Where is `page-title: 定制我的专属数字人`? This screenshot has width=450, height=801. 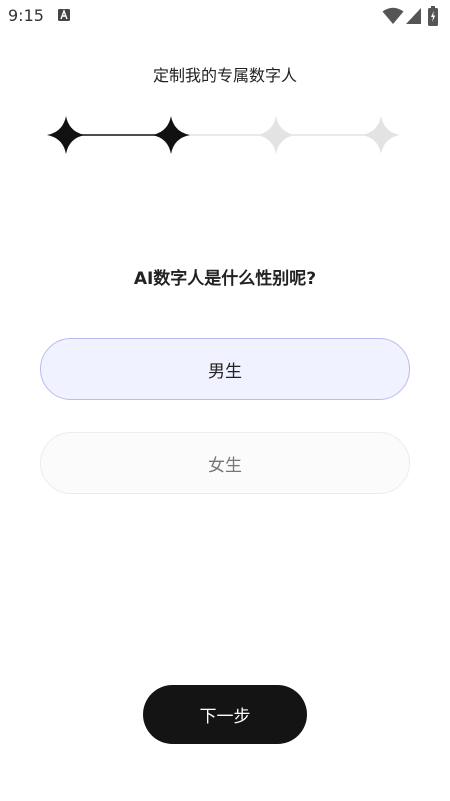
page-title: 定制我的专属数字人 is located at coordinates (224, 75).